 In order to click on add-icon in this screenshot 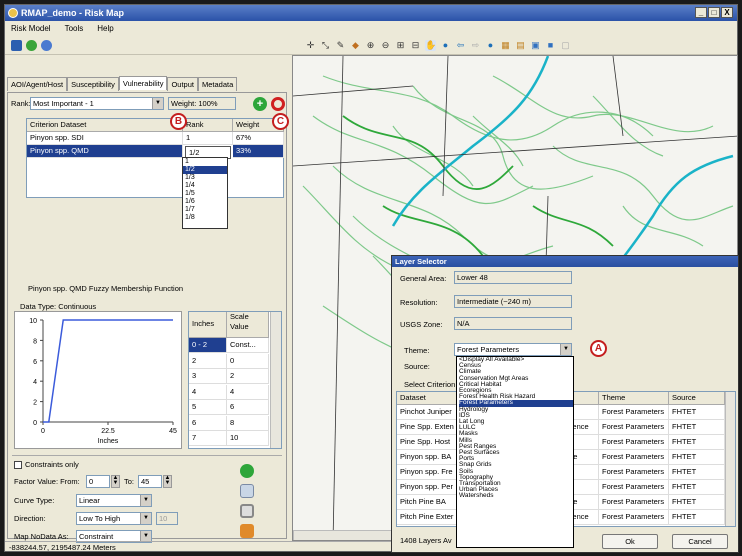, I will do `click(247, 471)`.